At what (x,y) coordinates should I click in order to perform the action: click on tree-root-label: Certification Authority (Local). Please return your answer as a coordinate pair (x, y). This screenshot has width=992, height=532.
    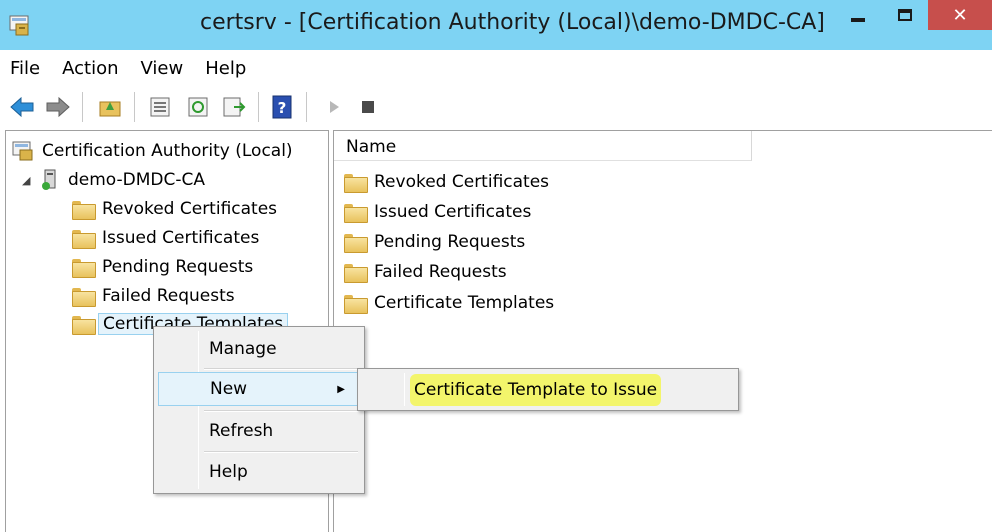
    Looking at the image, I should click on (167, 151).